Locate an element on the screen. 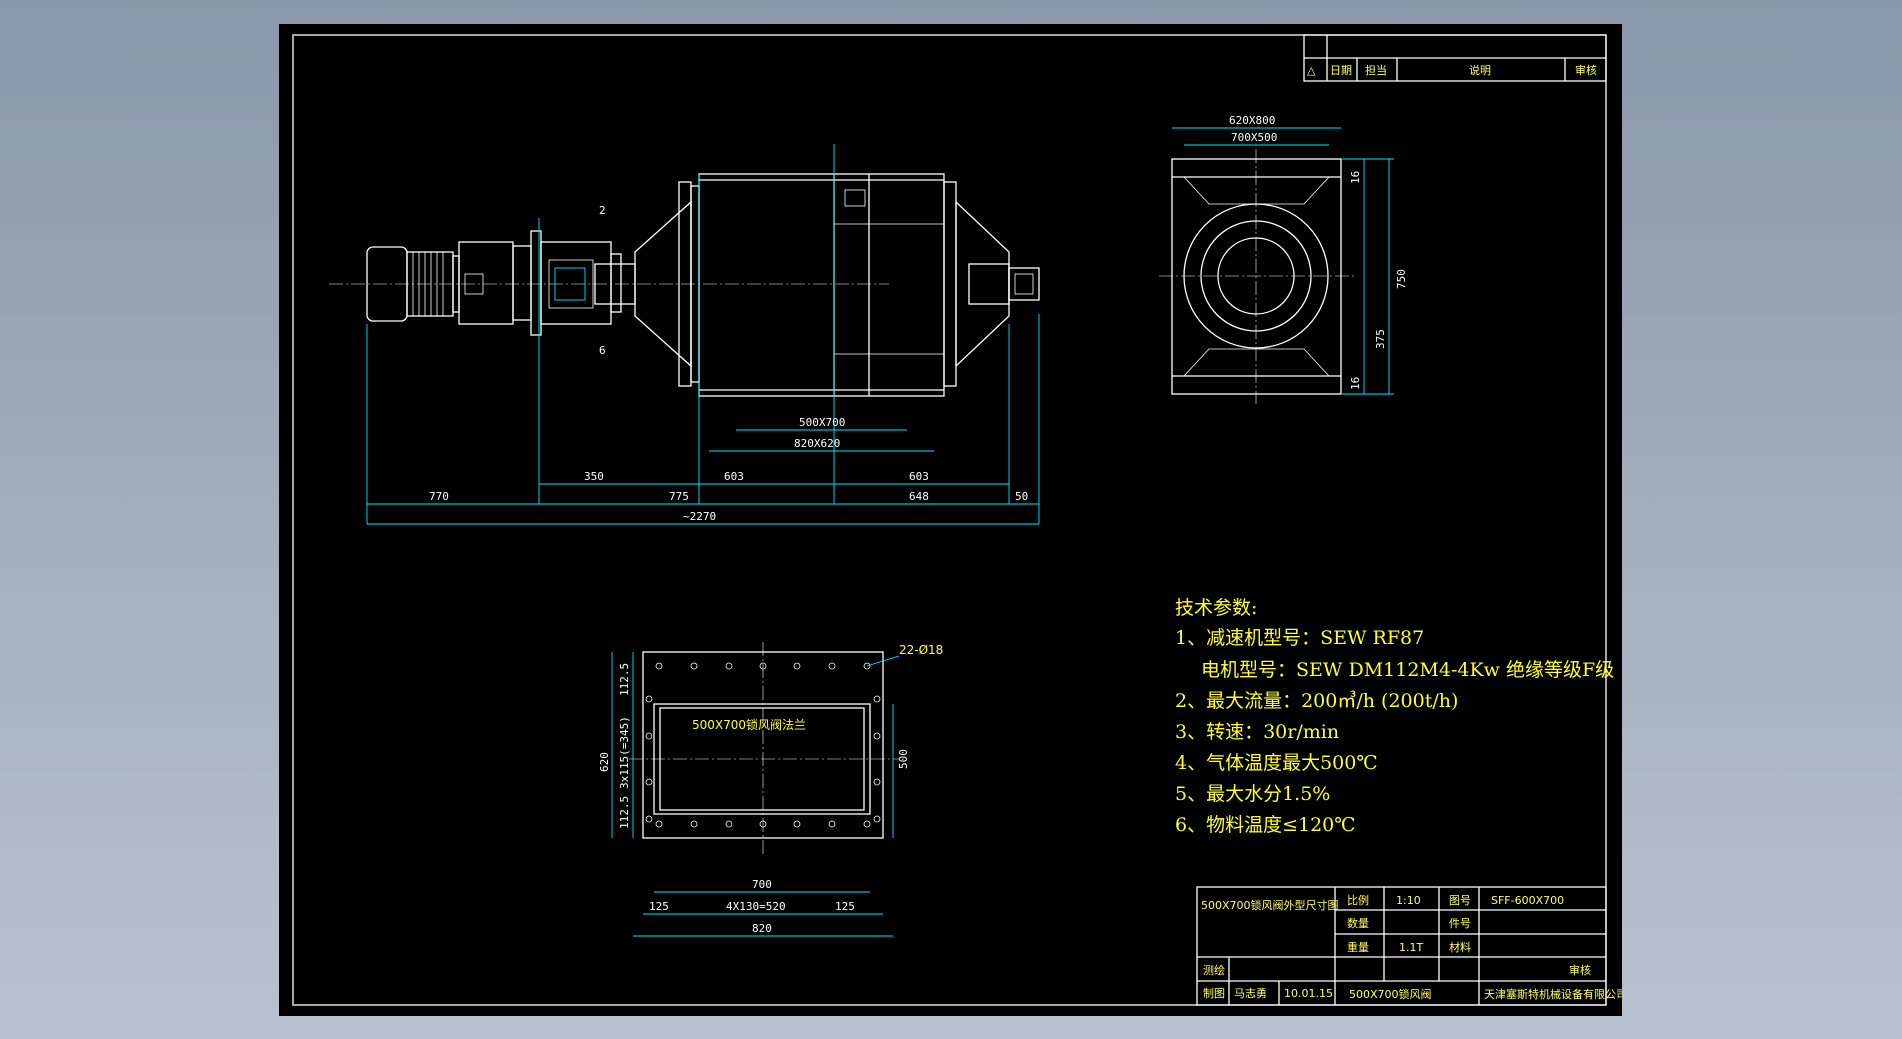 Image resolution: width=1902 pixels, height=1039 pixels. tb-drafter-name: 马志勇 is located at coordinates (1250, 993).